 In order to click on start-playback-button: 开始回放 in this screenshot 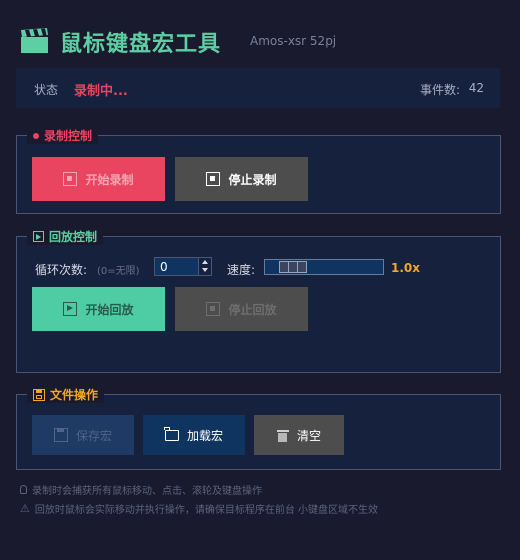, I will do `click(98, 309)`.